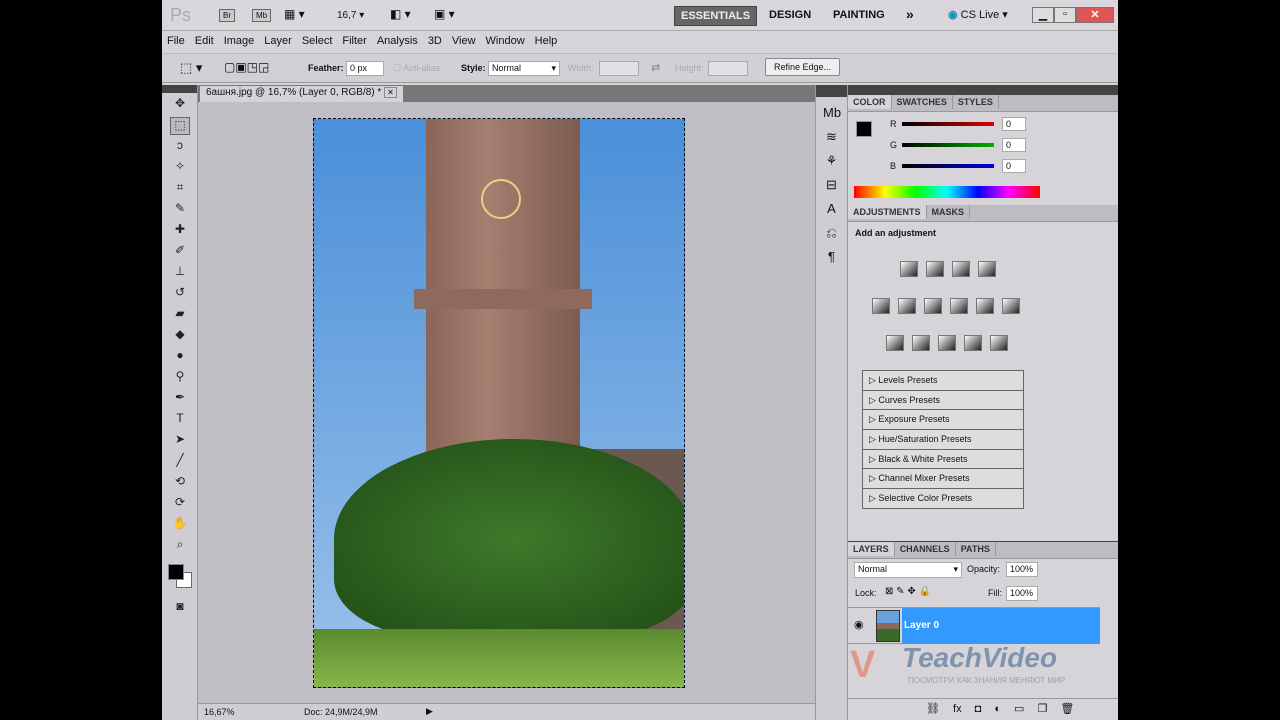  What do you see at coordinates (354, 41) in the screenshot?
I see `menu-filter: Filter` at bounding box center [354, 41].